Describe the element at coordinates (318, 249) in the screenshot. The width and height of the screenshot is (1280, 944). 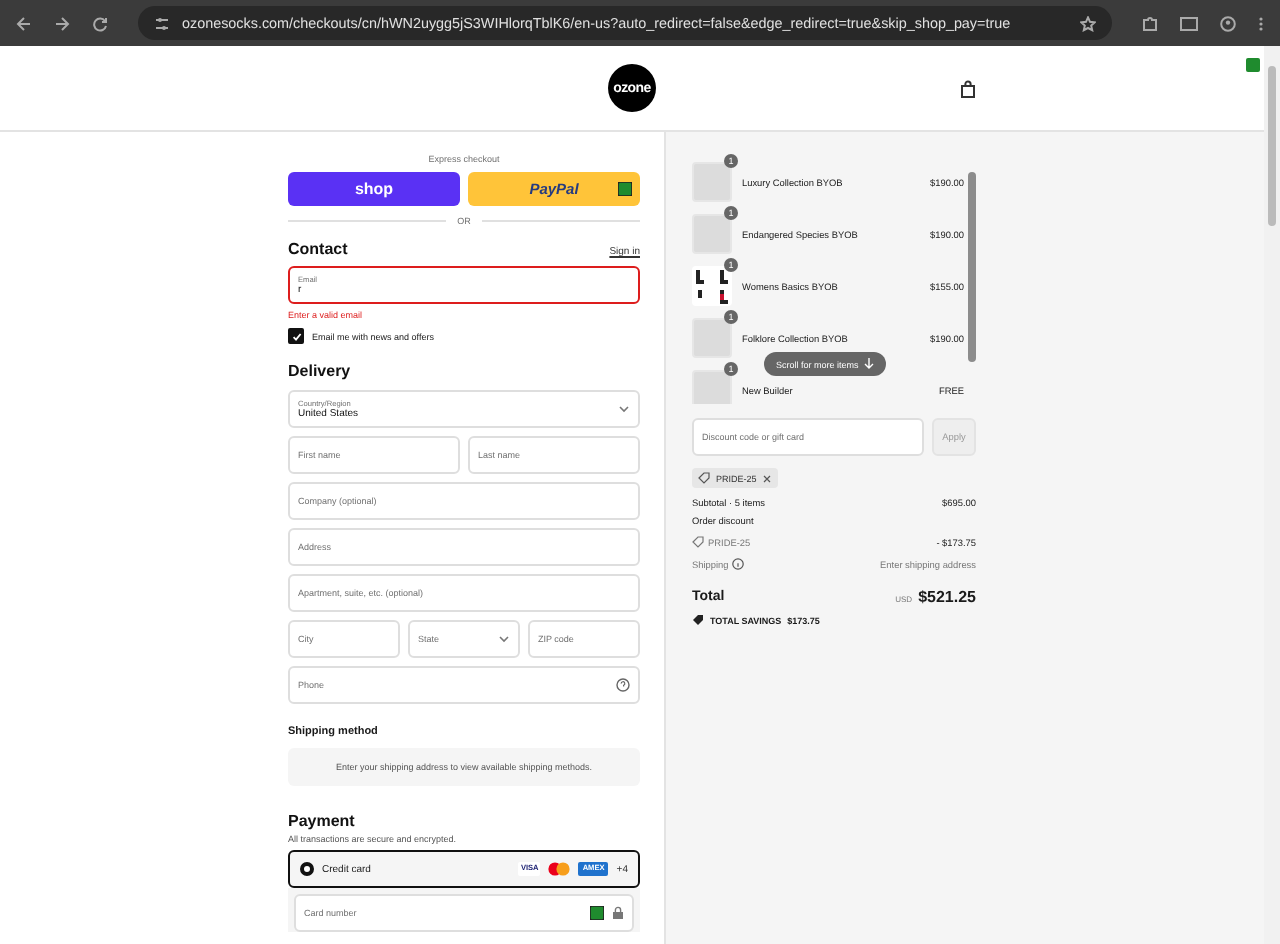
I see `section-heading: Contact` at that location.